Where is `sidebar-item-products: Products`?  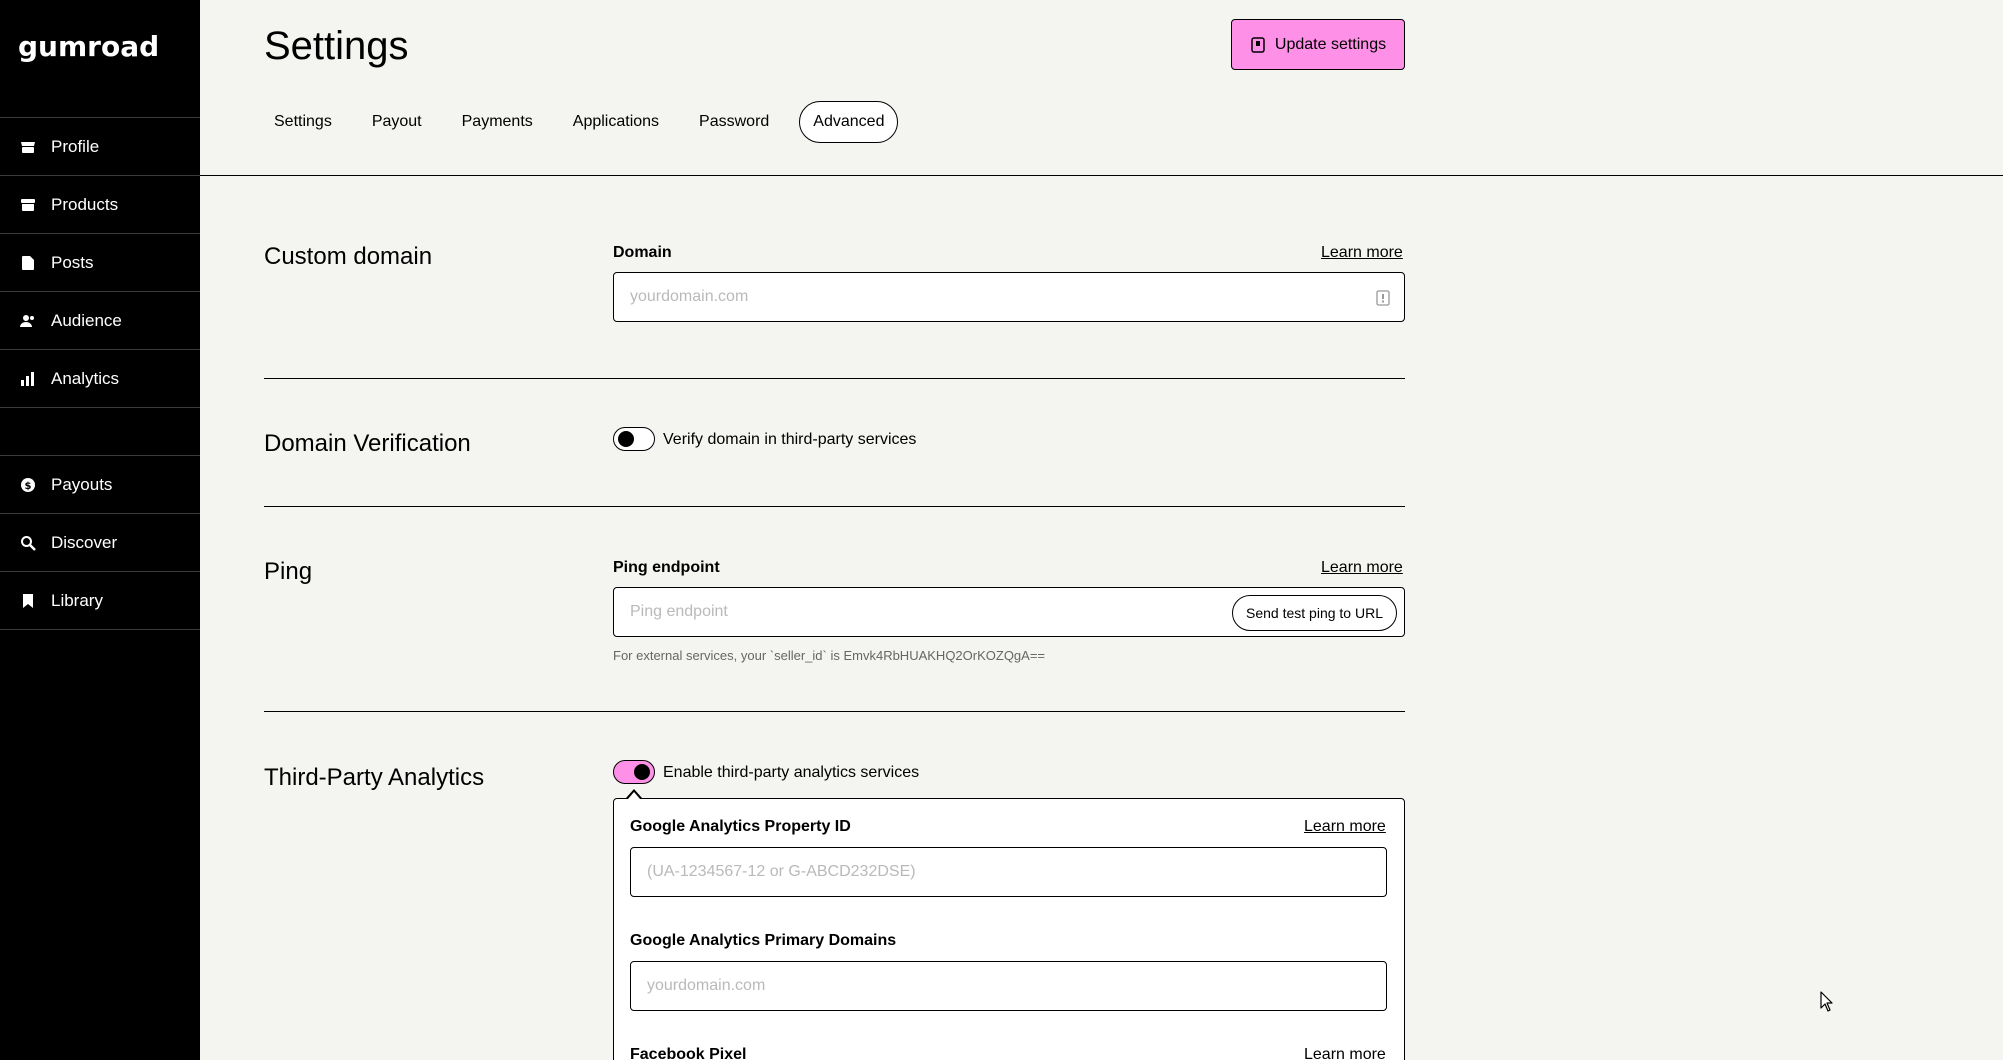
sidebar-item-products: Products is located at coordinates (100, 205).